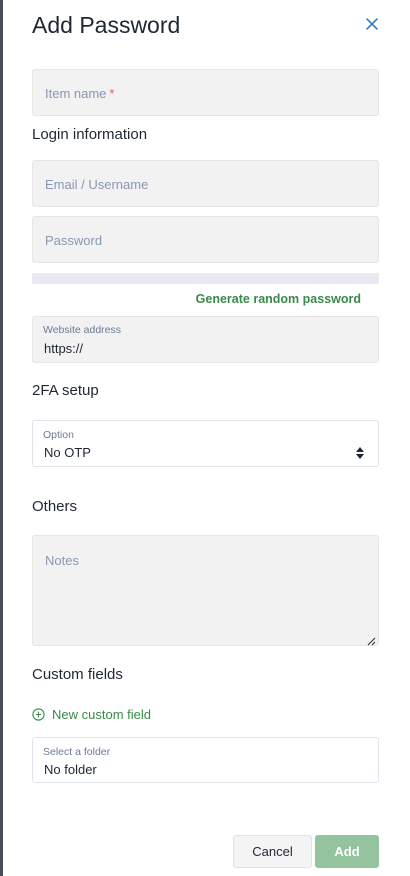  I want to click on email-placeholder: Email / Username, so click(97, 184).